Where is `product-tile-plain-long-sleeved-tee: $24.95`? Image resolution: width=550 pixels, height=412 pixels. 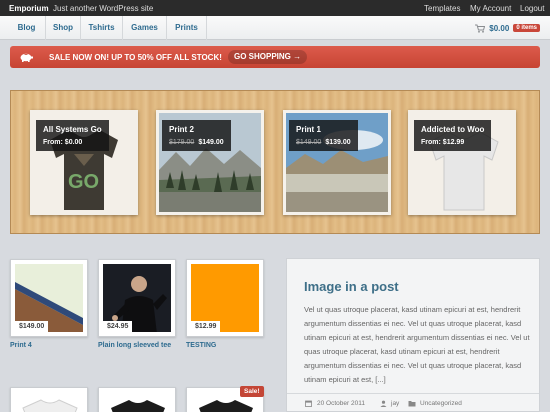 product-tile-plain-long-sleeved-tee: $24.95 is located at coordinates (137, 298).